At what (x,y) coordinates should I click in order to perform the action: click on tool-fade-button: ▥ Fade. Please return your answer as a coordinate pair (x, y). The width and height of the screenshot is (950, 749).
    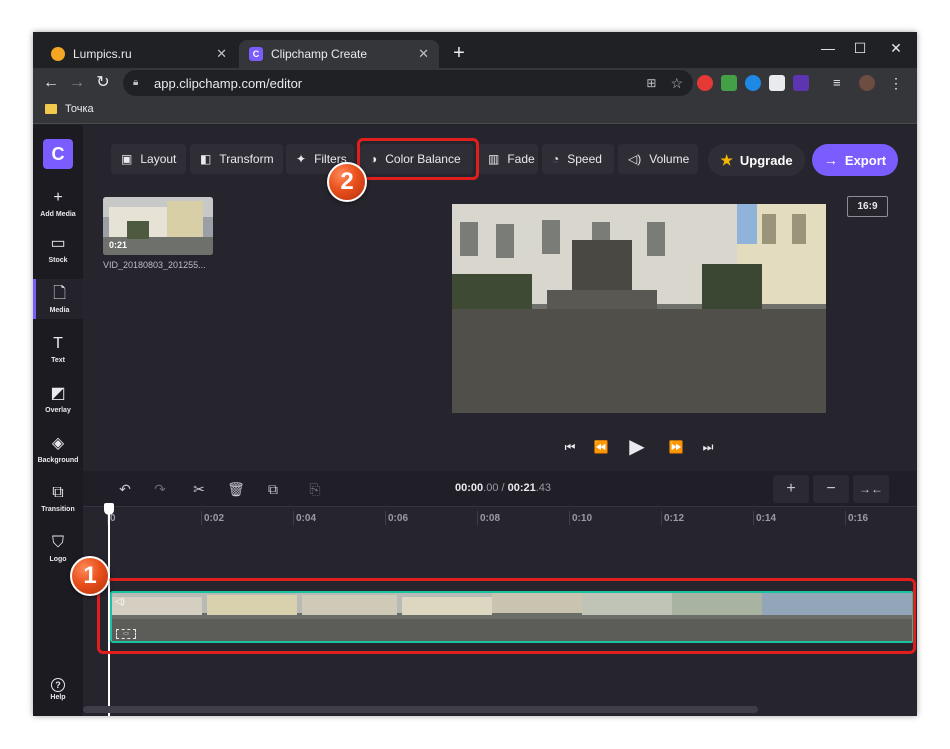
    Looking at the image, I should click on (508, 159).